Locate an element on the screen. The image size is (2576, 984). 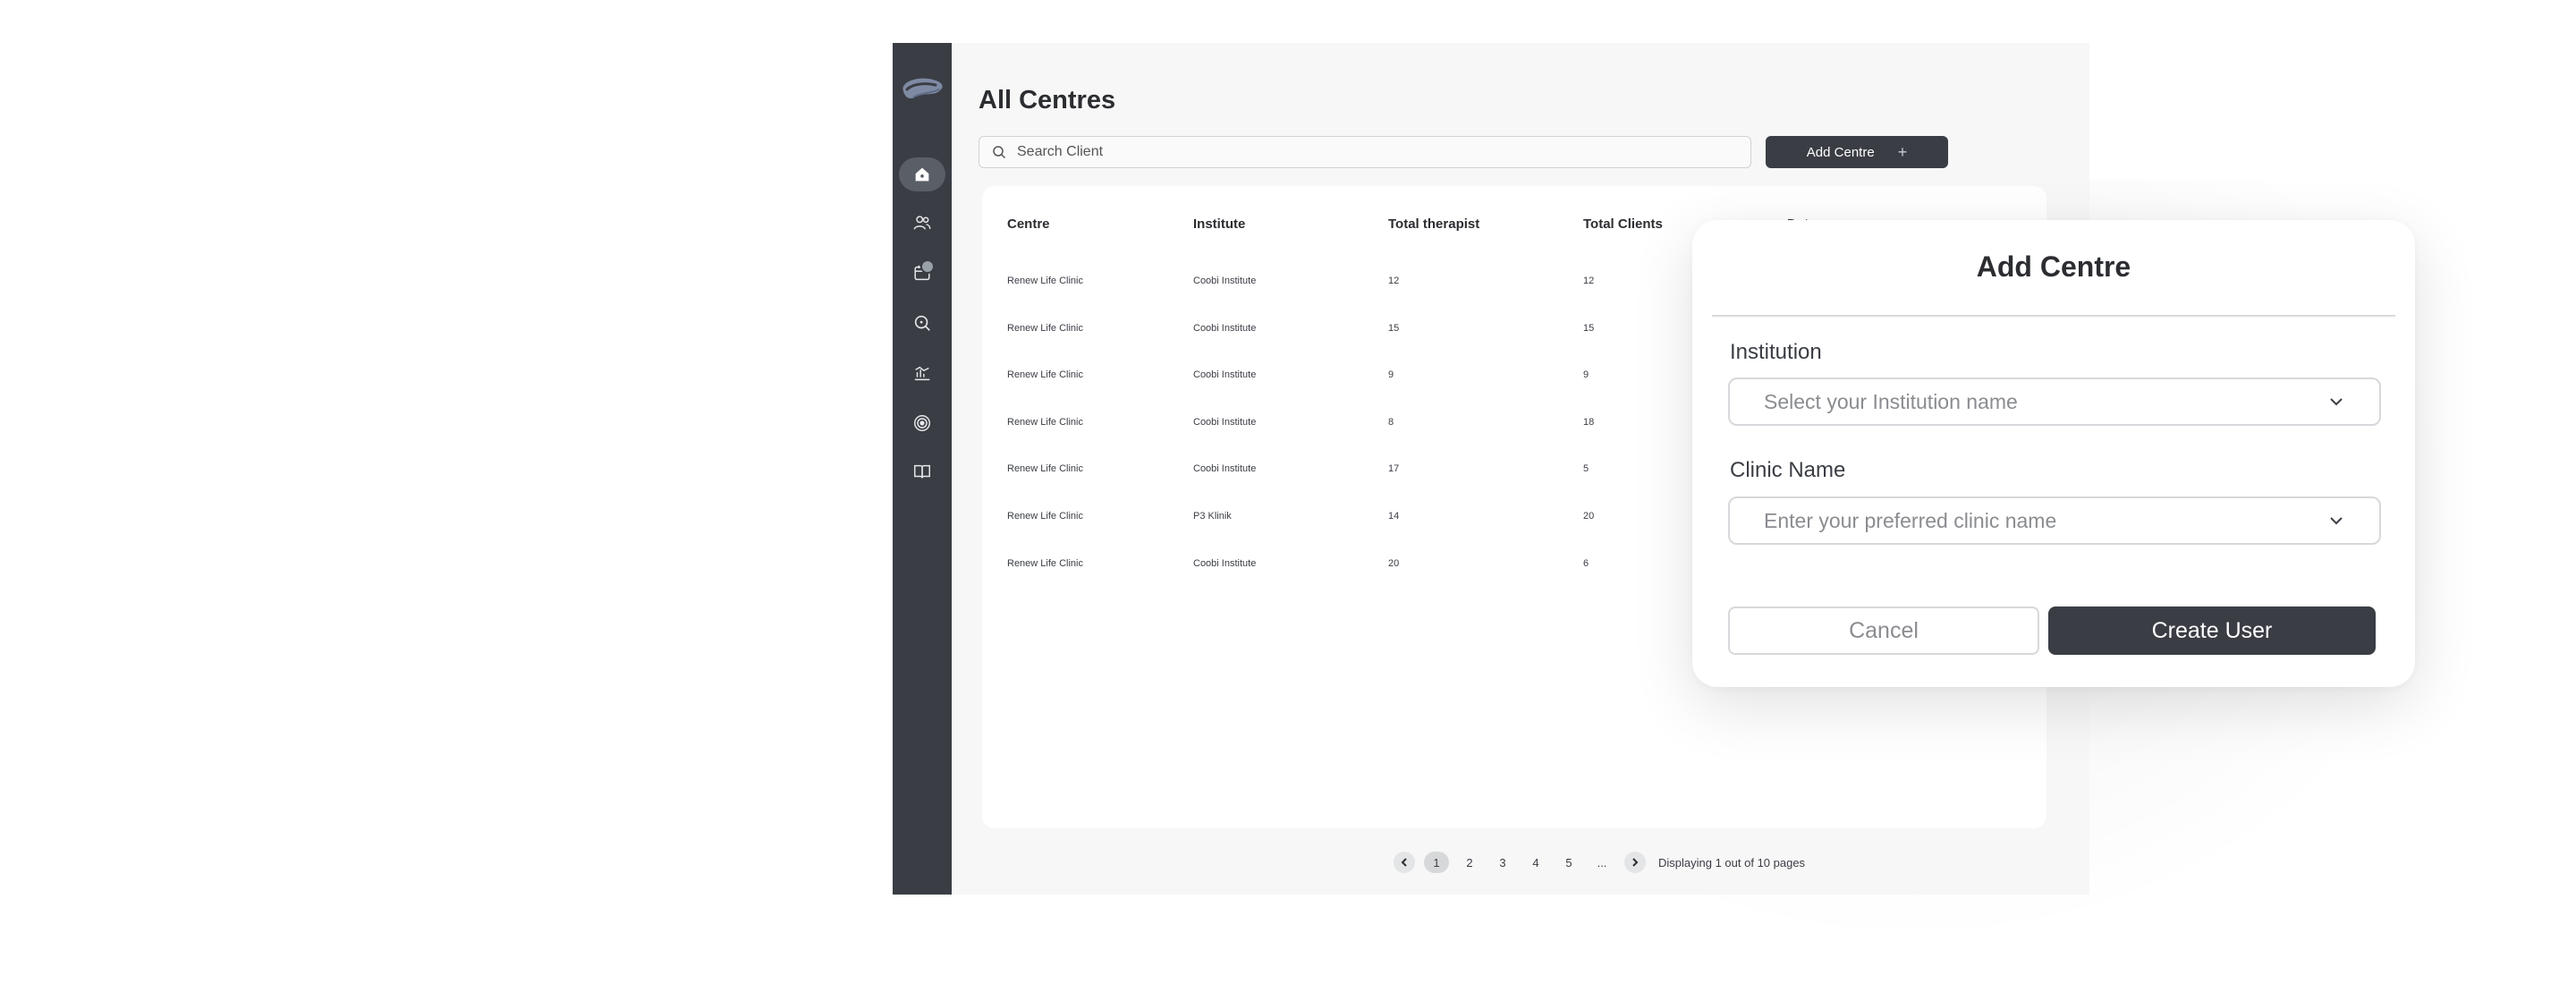
chart-icon is located at coordinates (922, 373).